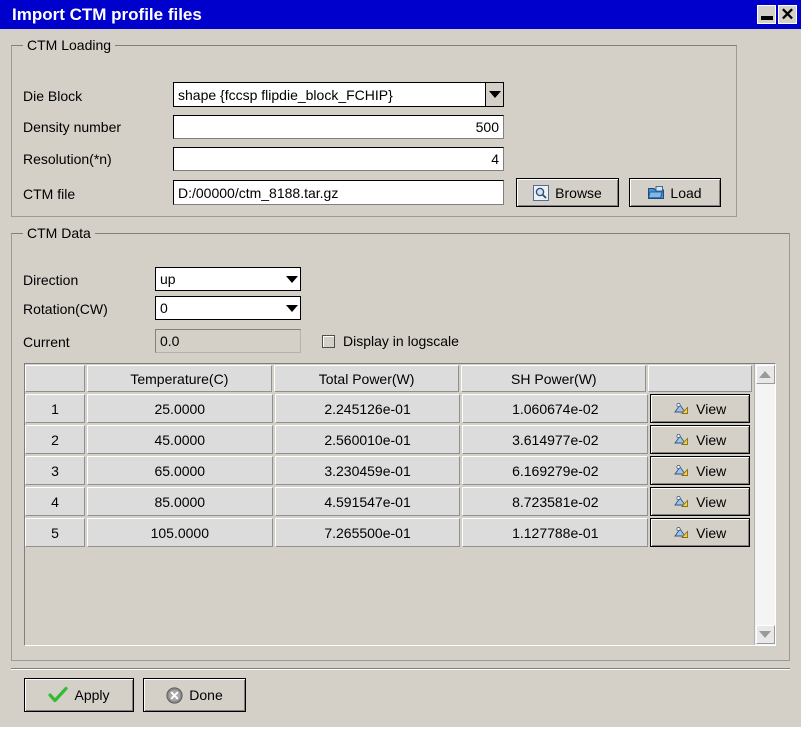  Describe the element at coordinates (367, 532) in the screenshot. I see `row-total-power: 7.265500e-01` at that location.